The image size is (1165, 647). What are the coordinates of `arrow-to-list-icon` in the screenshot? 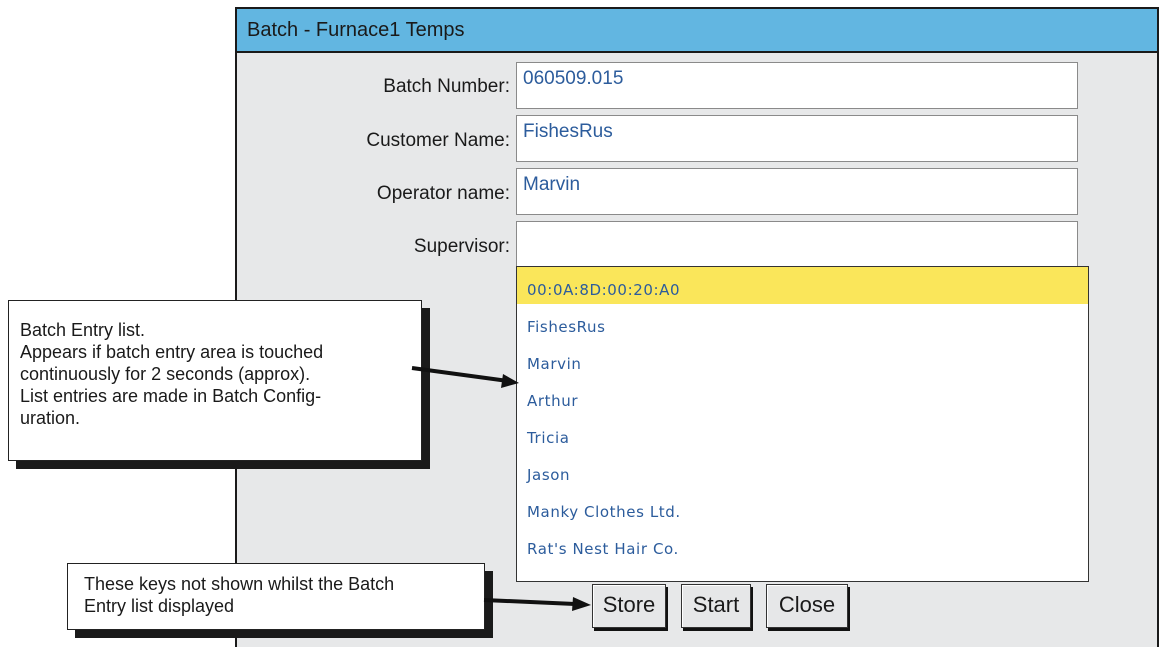 It's located at (465, 377).